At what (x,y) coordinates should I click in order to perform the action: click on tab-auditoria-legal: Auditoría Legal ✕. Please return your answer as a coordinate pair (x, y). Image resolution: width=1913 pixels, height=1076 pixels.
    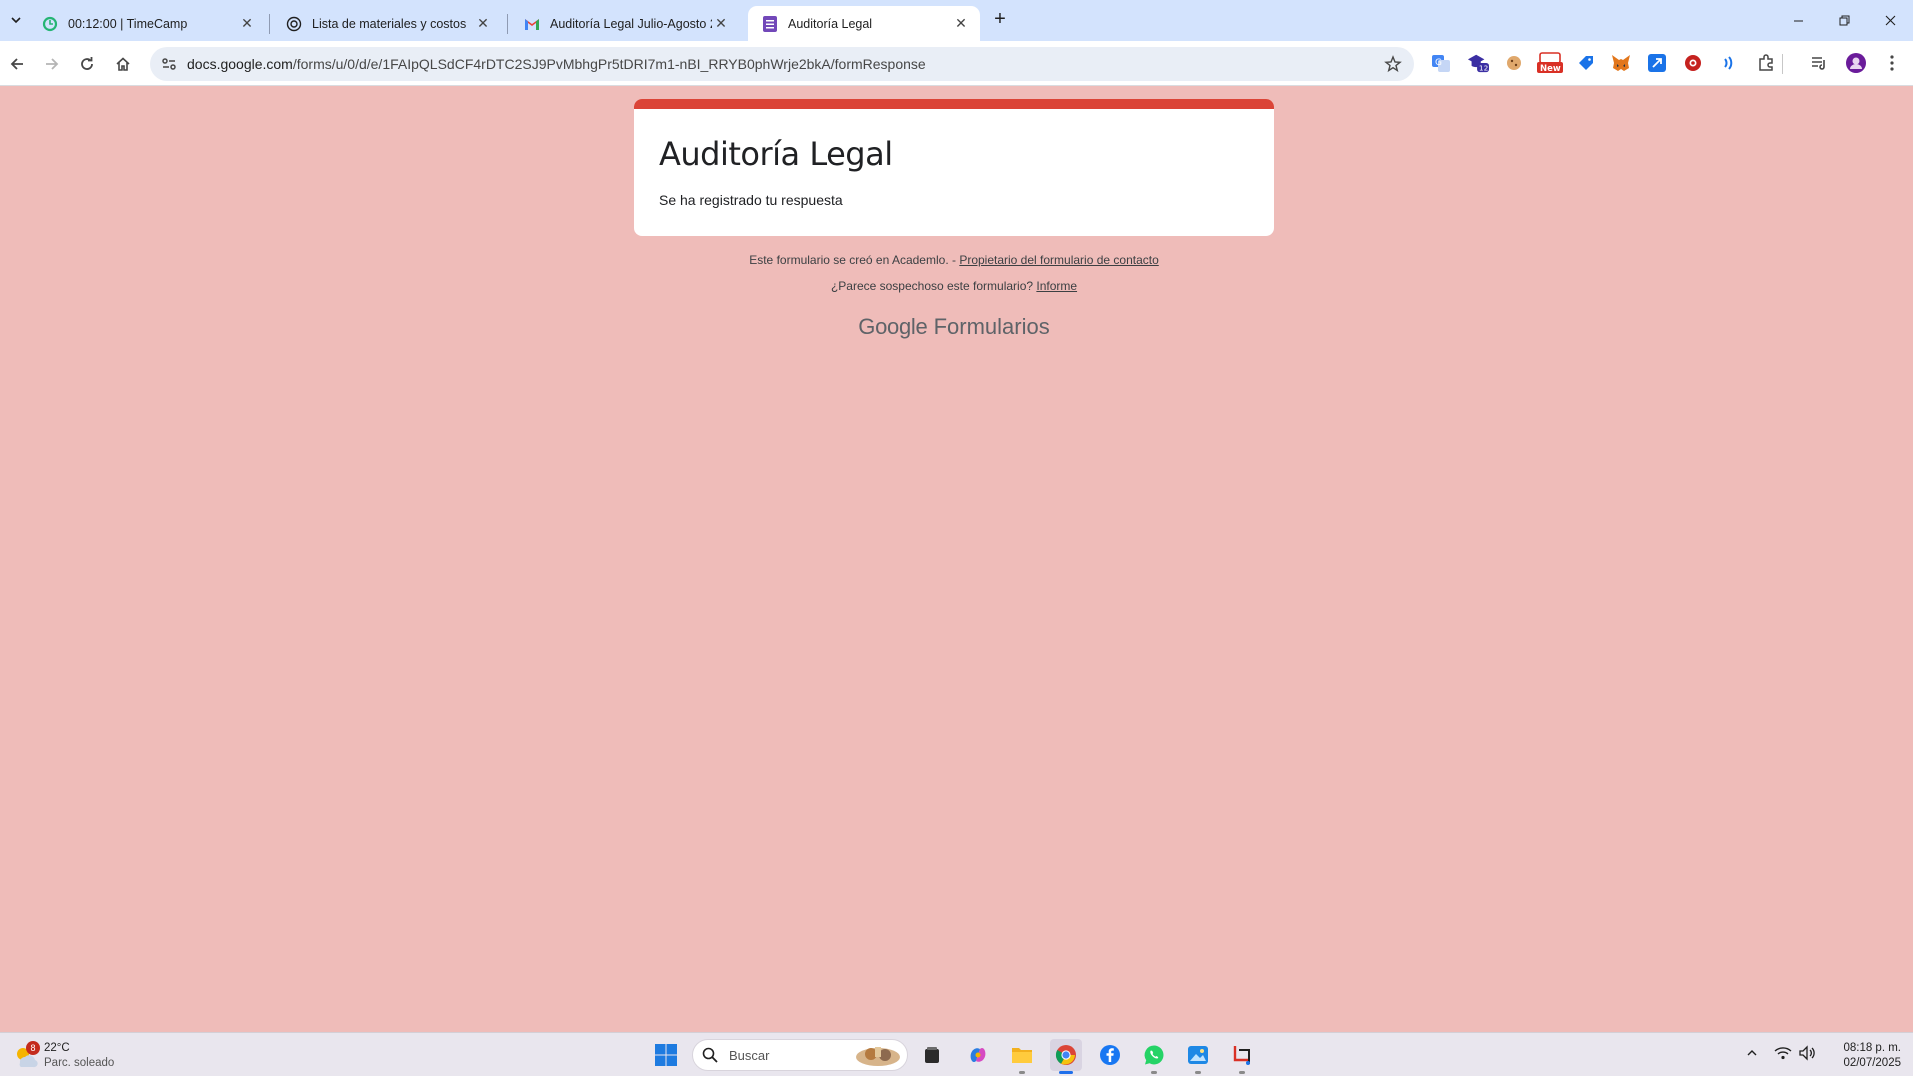
    Looking at the image, I should click on (864, 23).